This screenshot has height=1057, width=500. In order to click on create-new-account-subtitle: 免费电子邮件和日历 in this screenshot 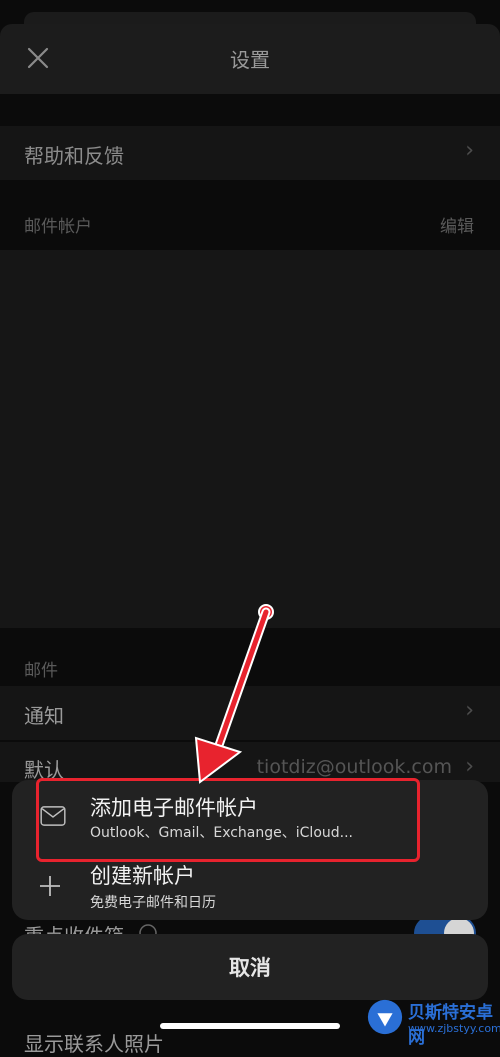, I will do `click(153, 903)`.